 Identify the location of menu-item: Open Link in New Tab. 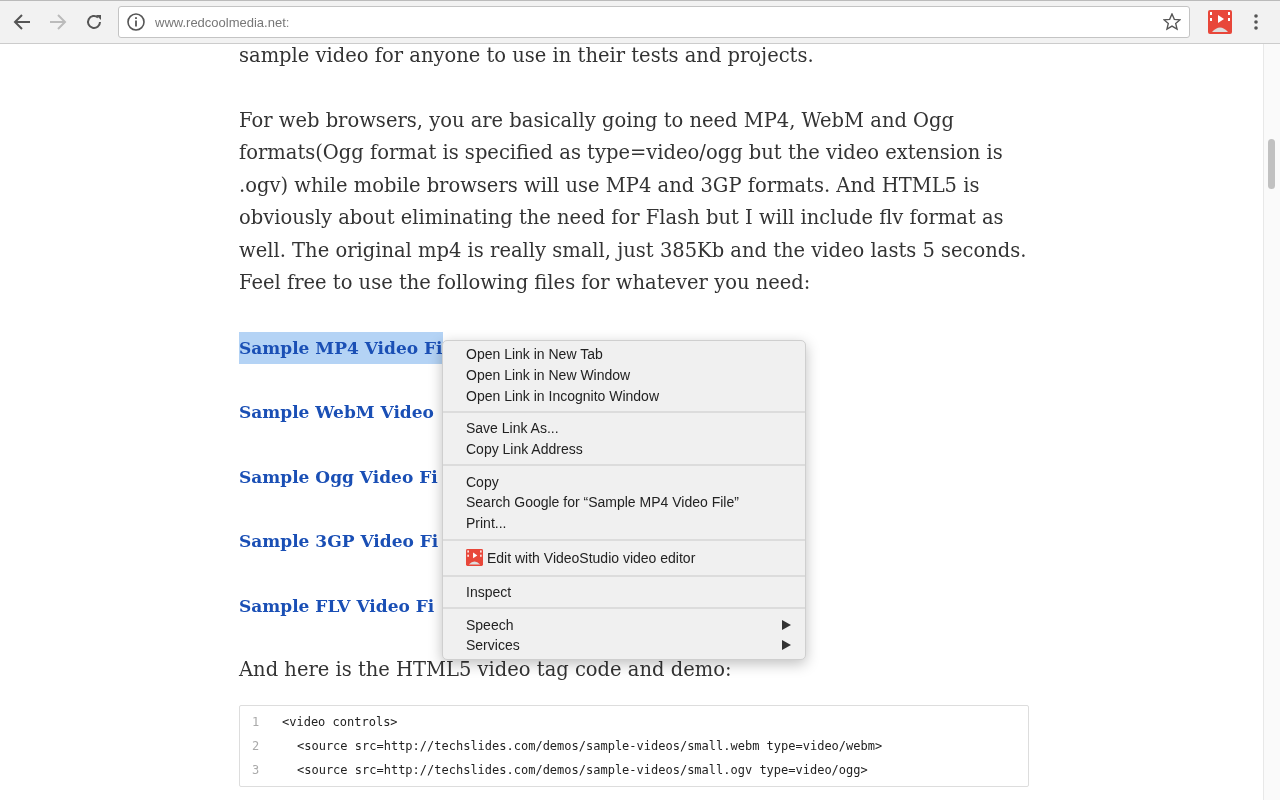
(624, 354).